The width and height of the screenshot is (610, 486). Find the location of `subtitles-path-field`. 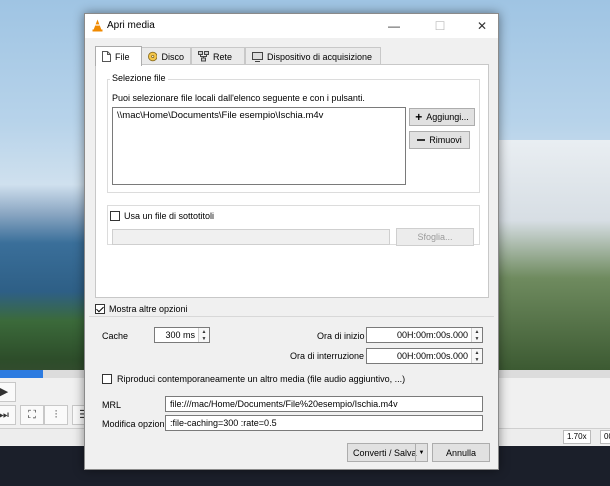

subtitles-path-field is located at coordinates (251, 237).